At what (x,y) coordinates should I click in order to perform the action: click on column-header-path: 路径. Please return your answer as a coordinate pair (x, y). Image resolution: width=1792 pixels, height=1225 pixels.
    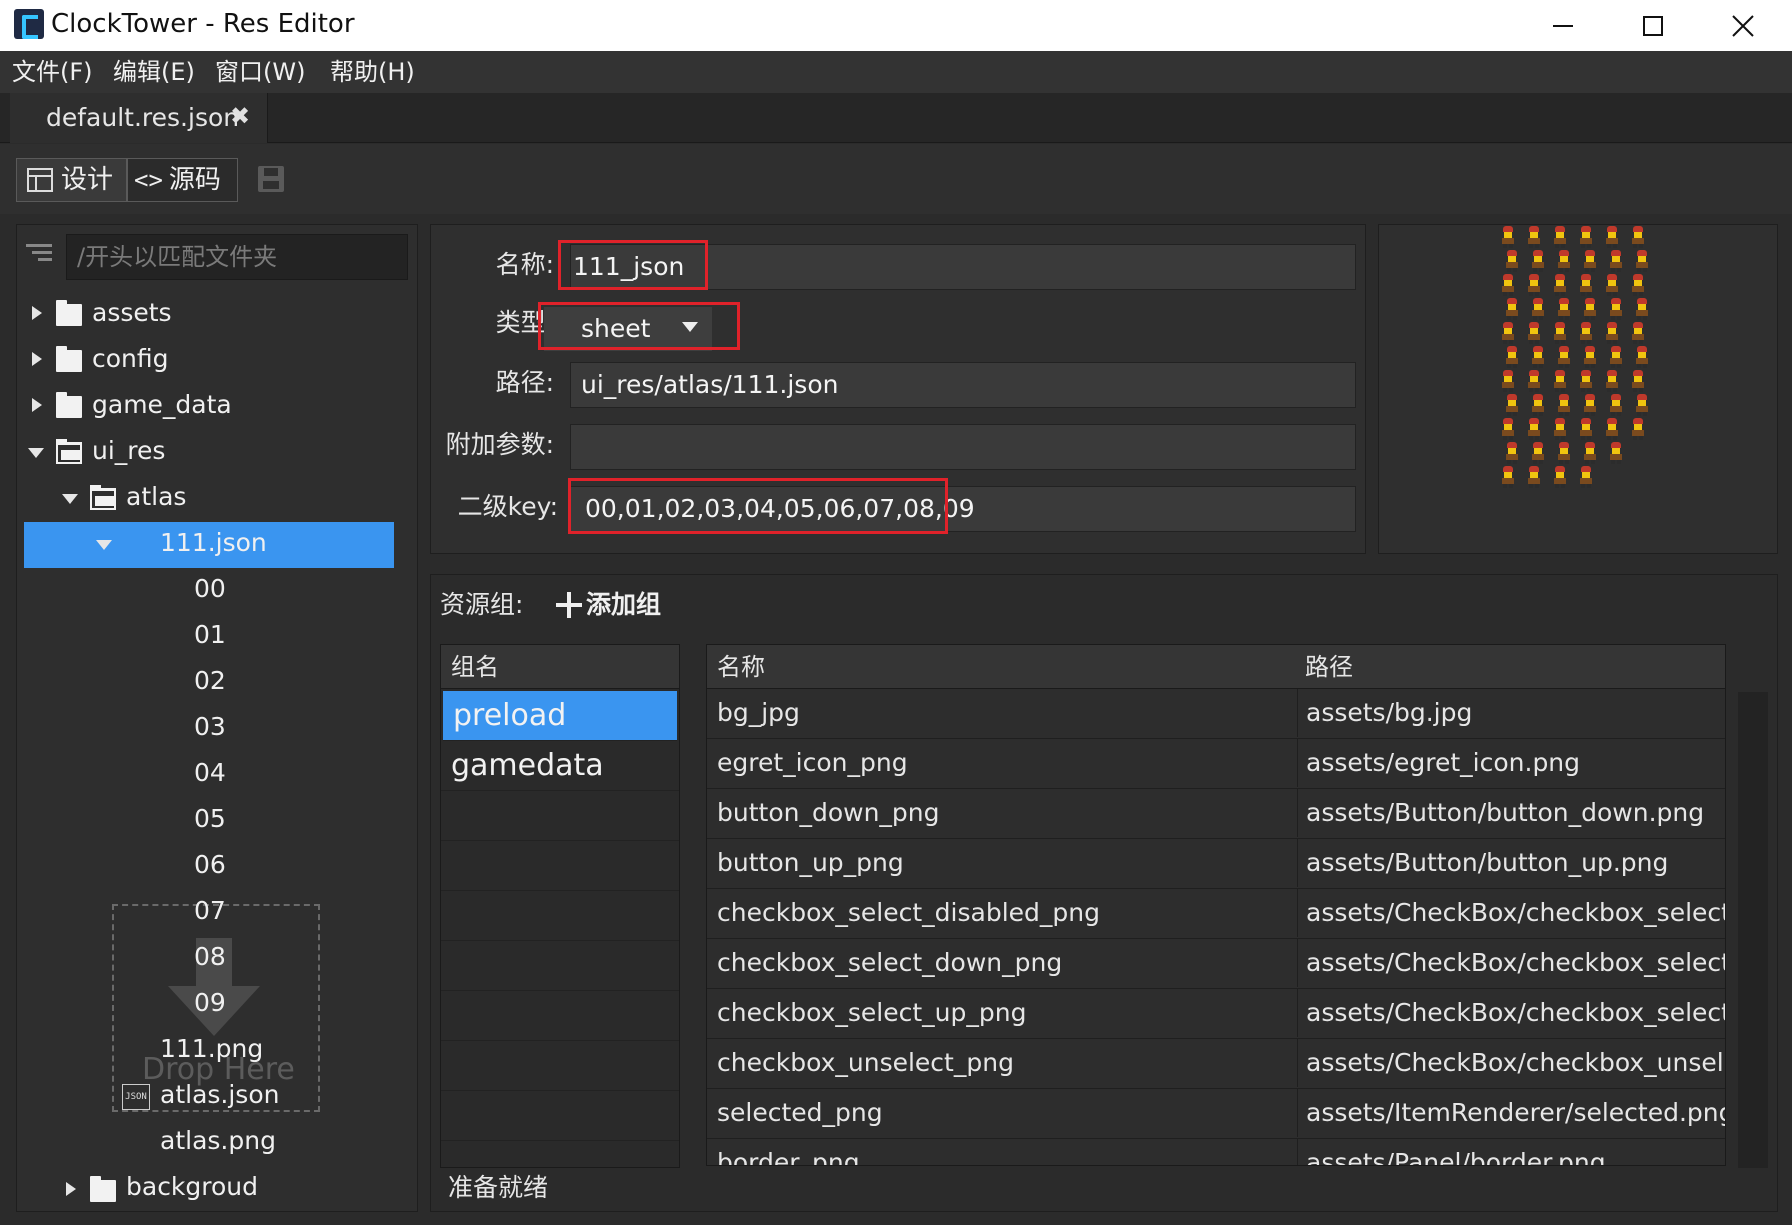
    Looking at the image, I should click on (1511, 667).